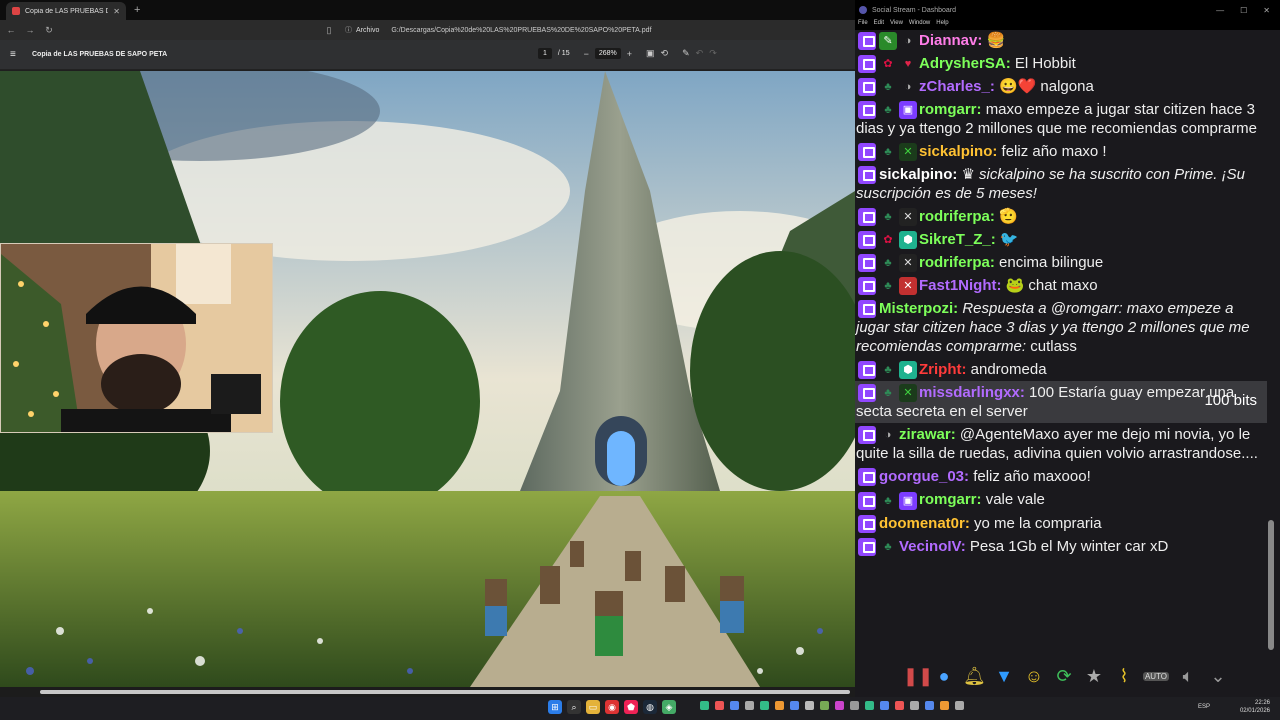  I want to click on zoom-in-icon: +, so click(629, 54).